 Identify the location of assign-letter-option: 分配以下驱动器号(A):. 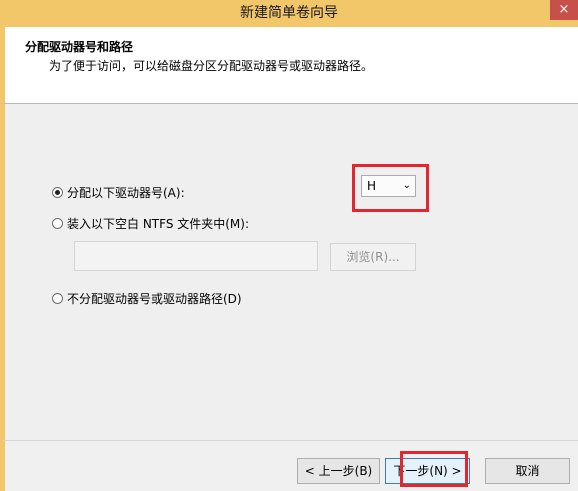
(118, 192).